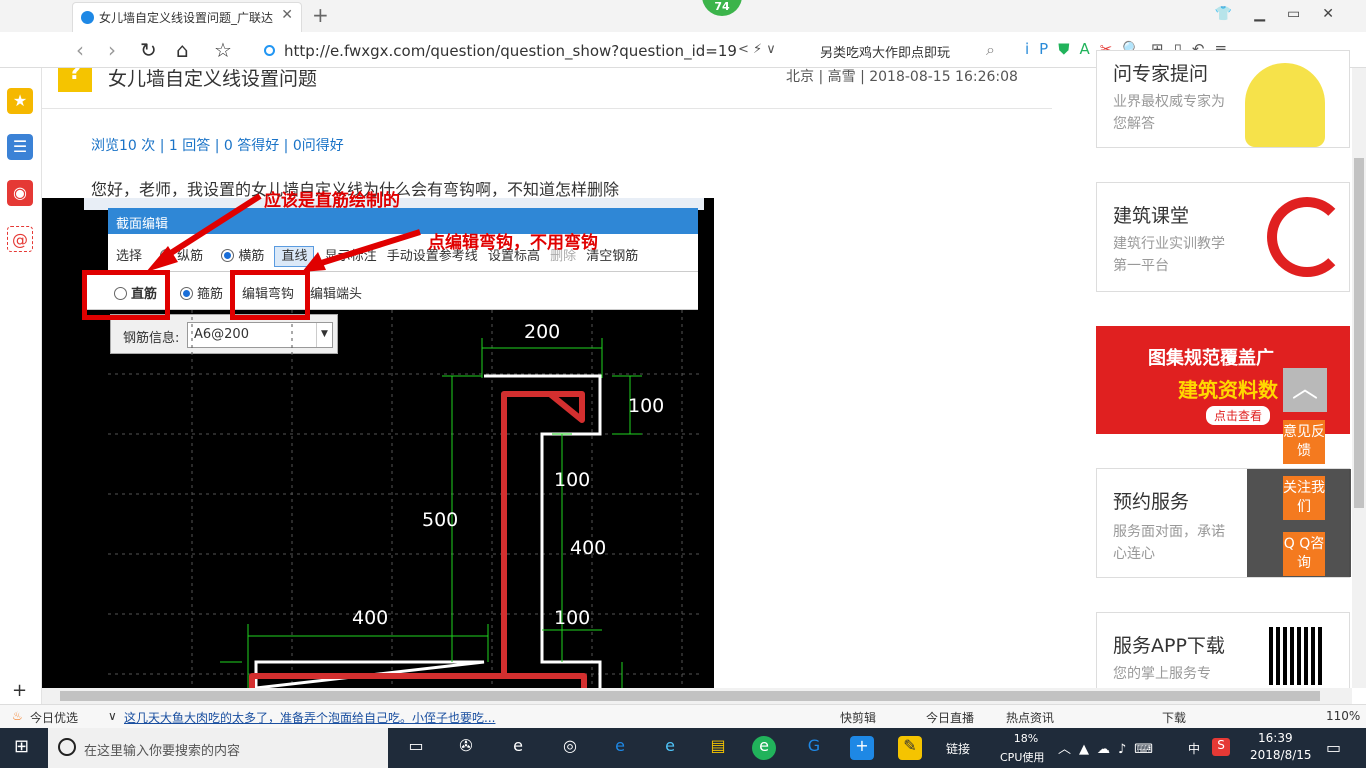 Image resolution: width=1366 pixels, height=768 pixels. What do you see at coordinates (1151, 502) in the screenshot?
I see `card-booking-title: 预约服务` at bounding box center [1151, 502].